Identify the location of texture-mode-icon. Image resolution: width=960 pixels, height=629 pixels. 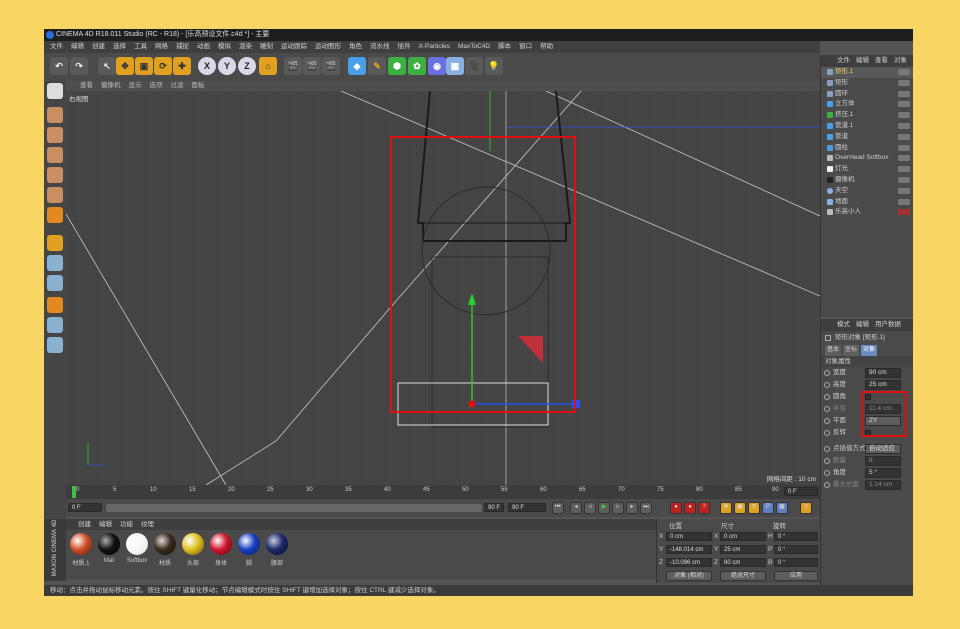
(55, 135).